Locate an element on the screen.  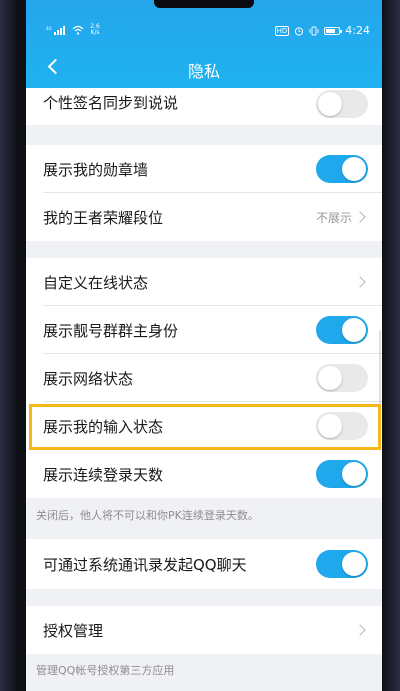
toggle-vip-group-owner is located at coordinates (342, 330).